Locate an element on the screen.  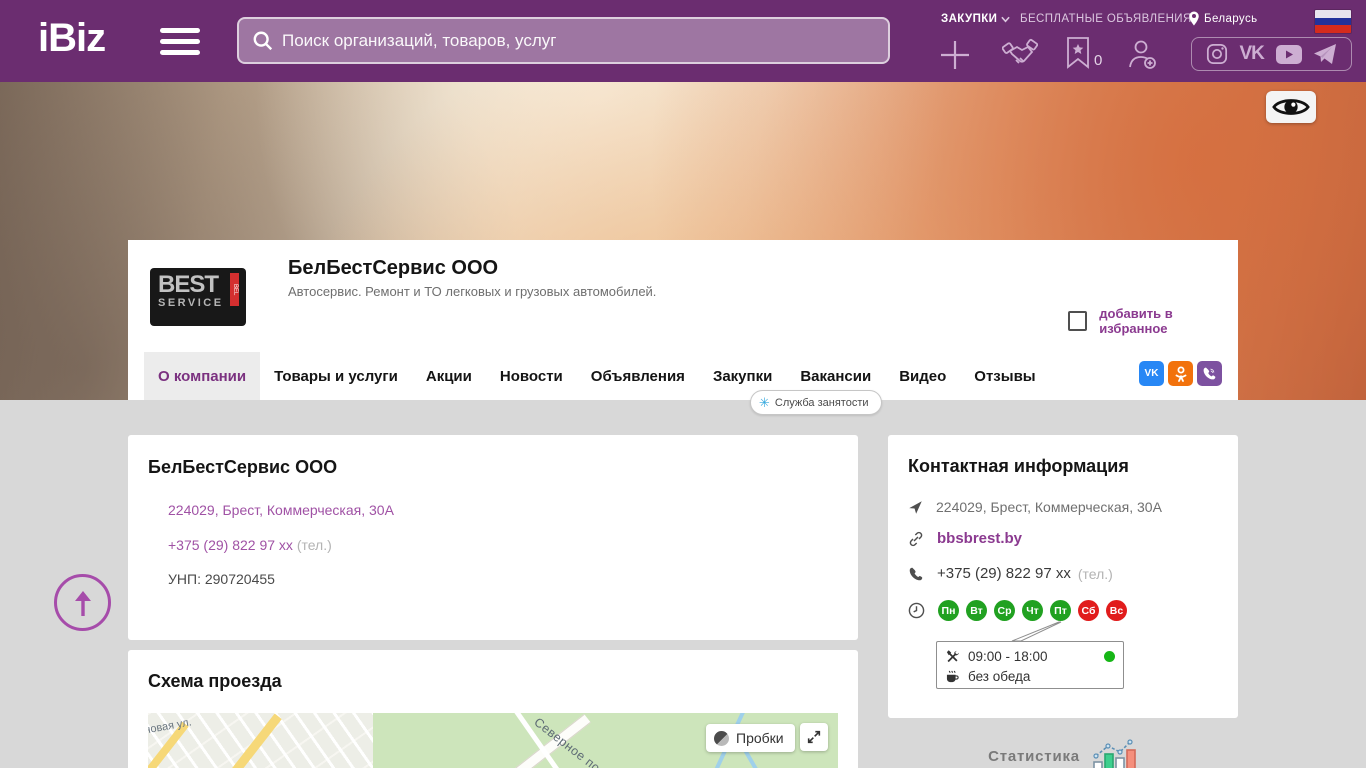
expand-icon is located at coordinates (814, 737).